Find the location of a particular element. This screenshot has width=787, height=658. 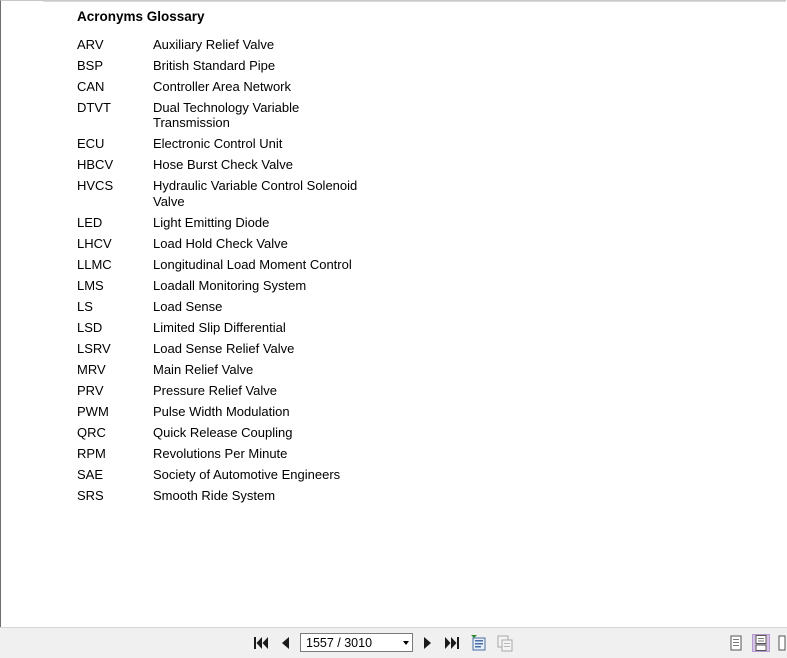

previous-page-icon is located at coordinates (285, 643).